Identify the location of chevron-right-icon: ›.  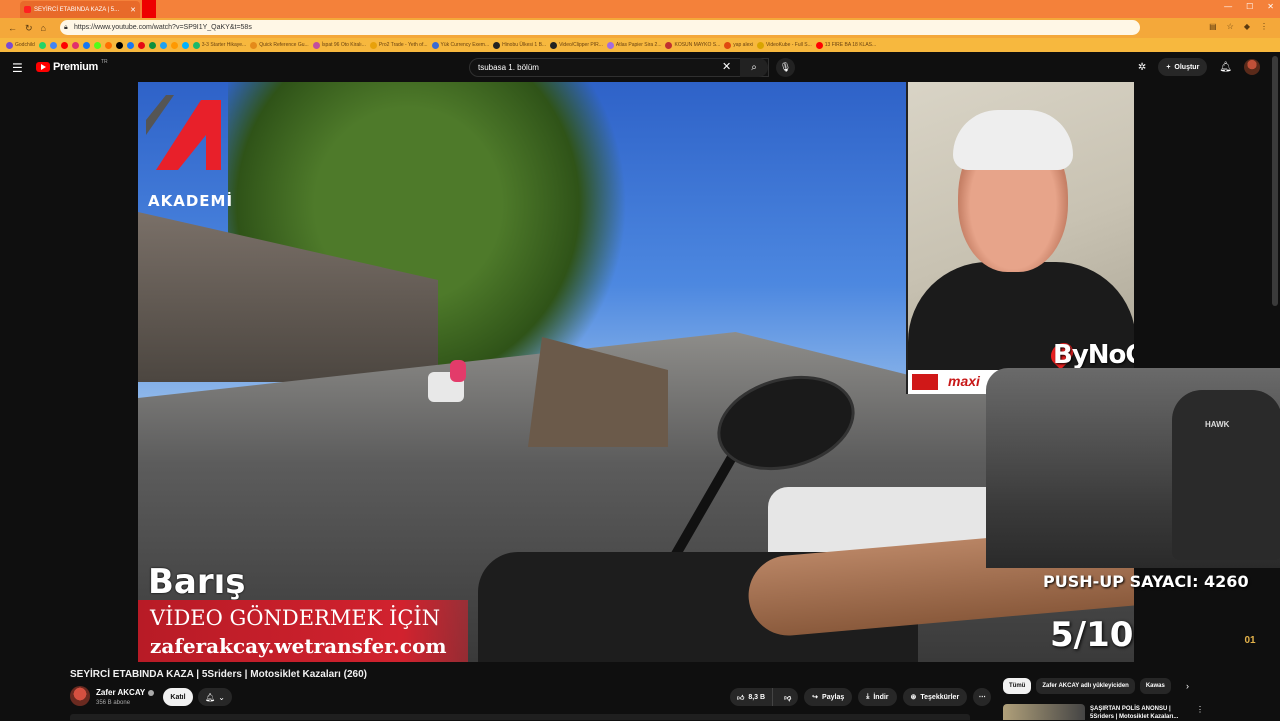
(1187, 686).